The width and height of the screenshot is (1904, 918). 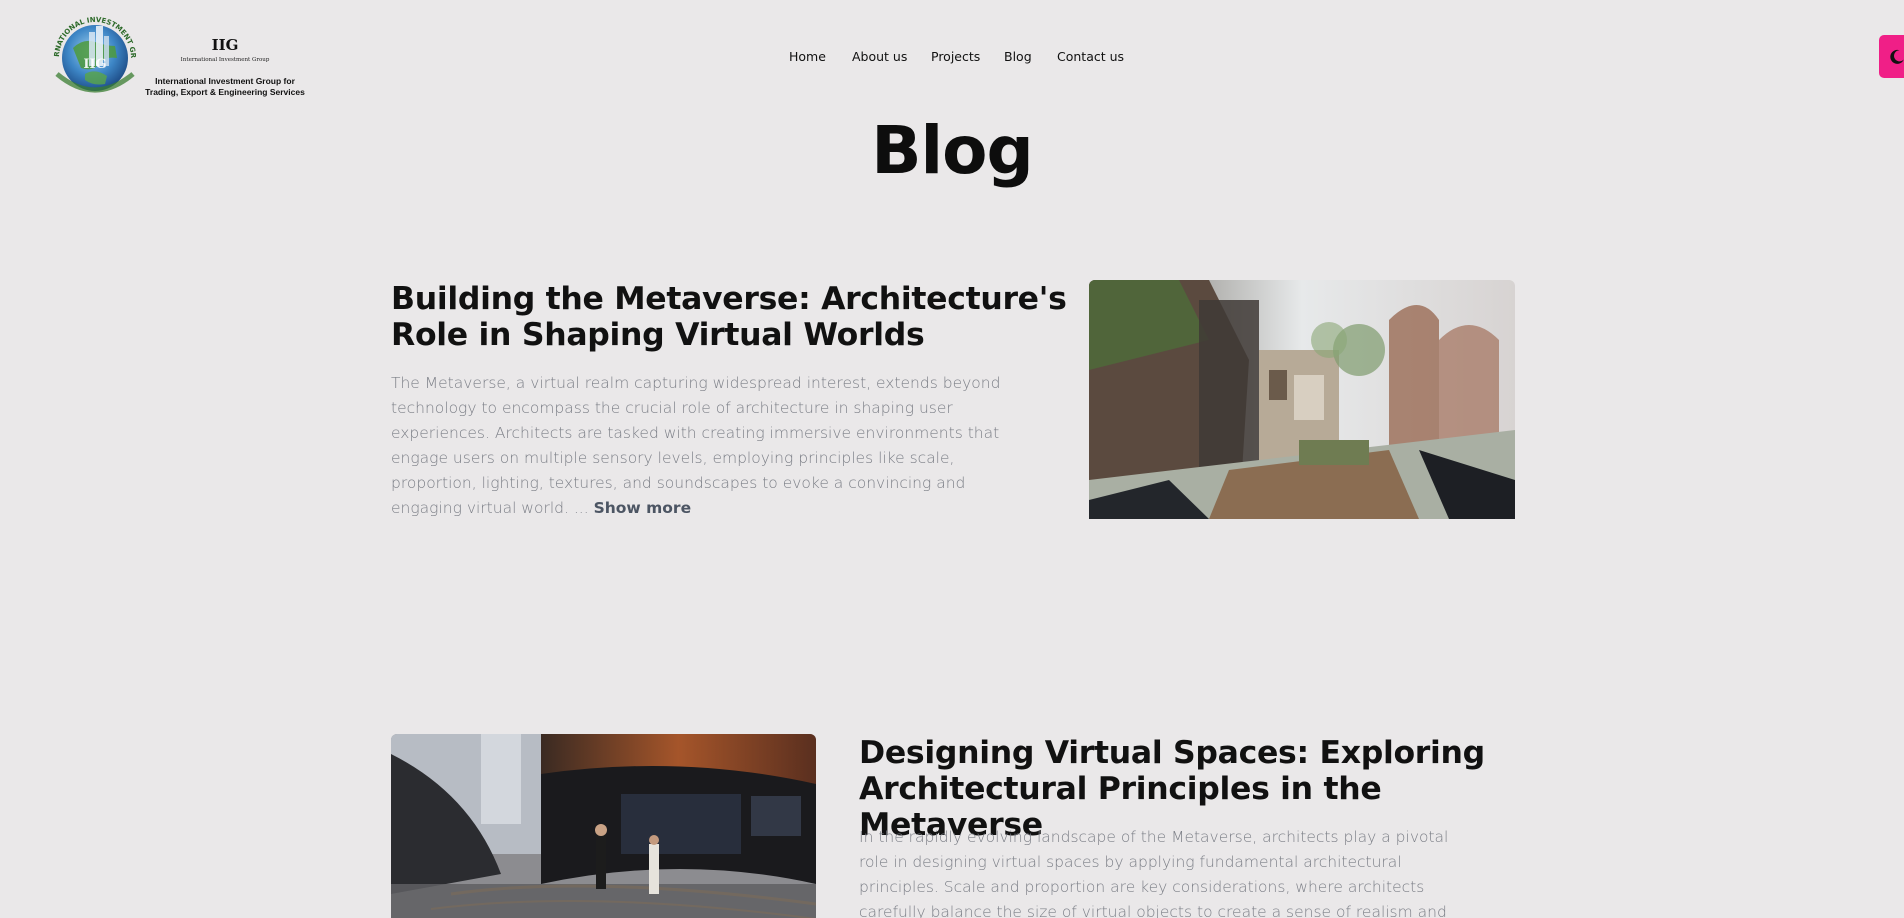 What do you see at coordinates (955, 56) in the screenshot?
I see `nav-projects: Projects` at bounding box center [955, 56].